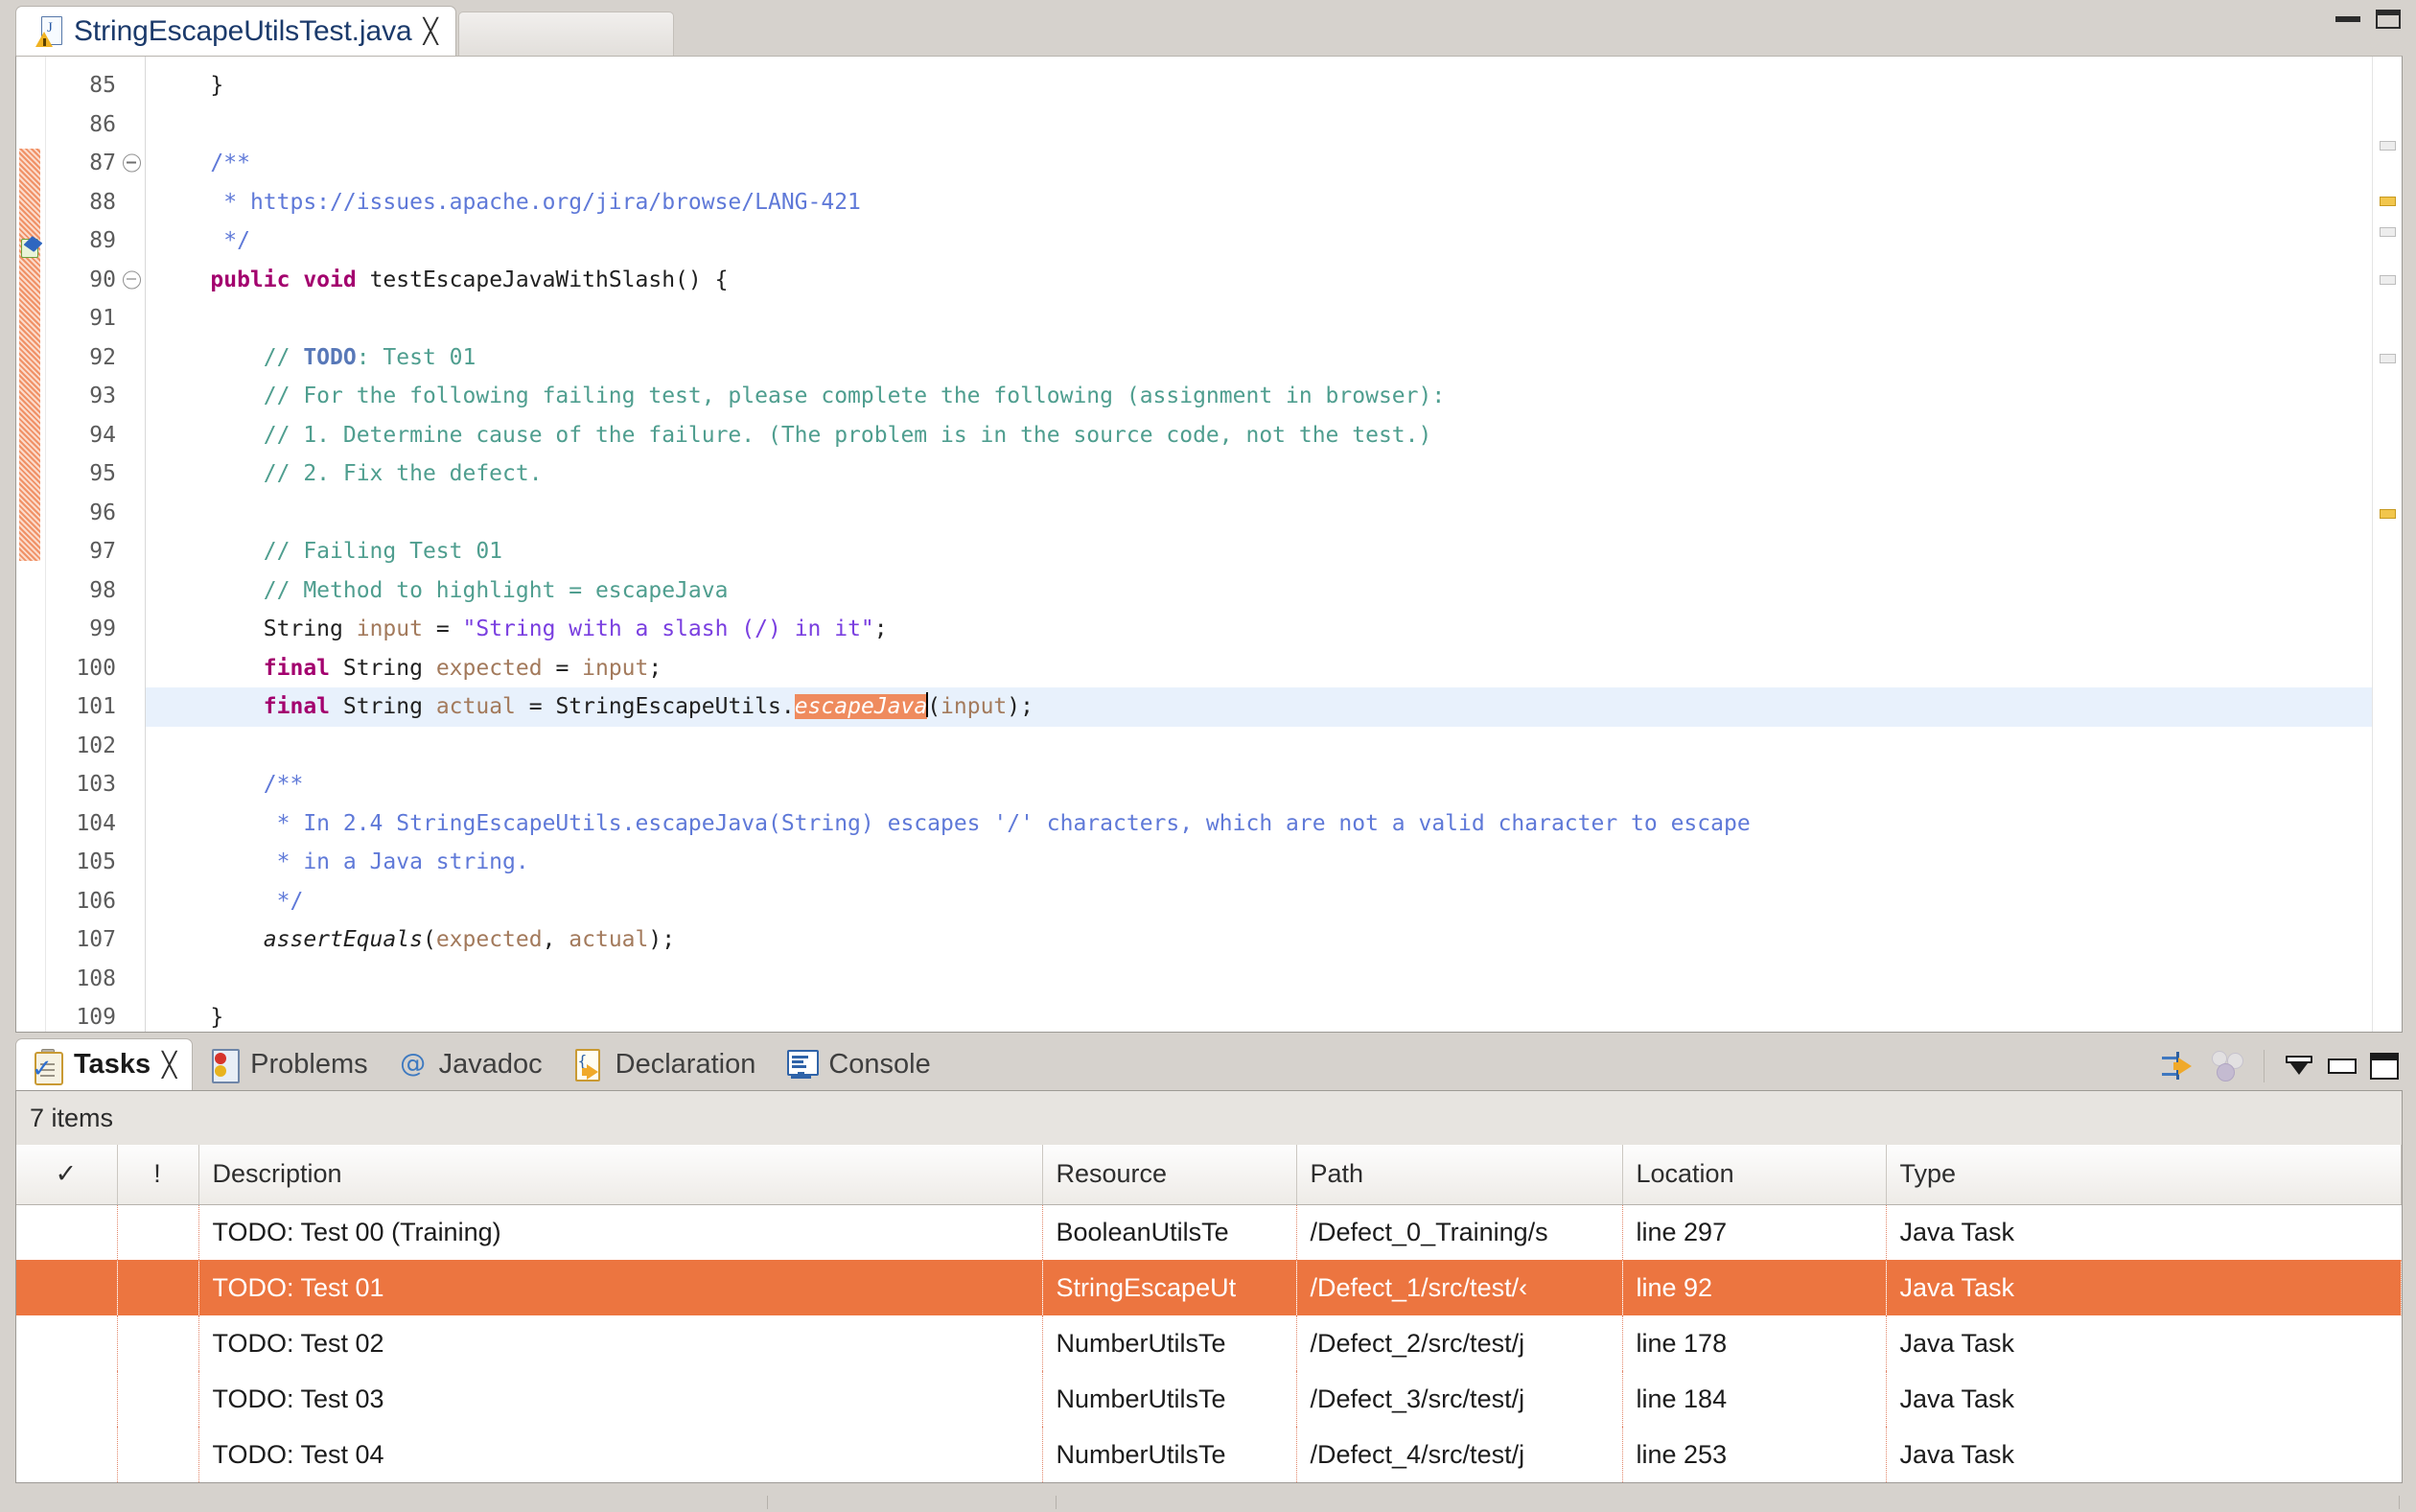 Image resolution: width=2416 pixels, height=1512 pixels. Describe the element at coordinates (1259, 862) in the screenshot. I see `code-line: * in a Java string.` at that location.